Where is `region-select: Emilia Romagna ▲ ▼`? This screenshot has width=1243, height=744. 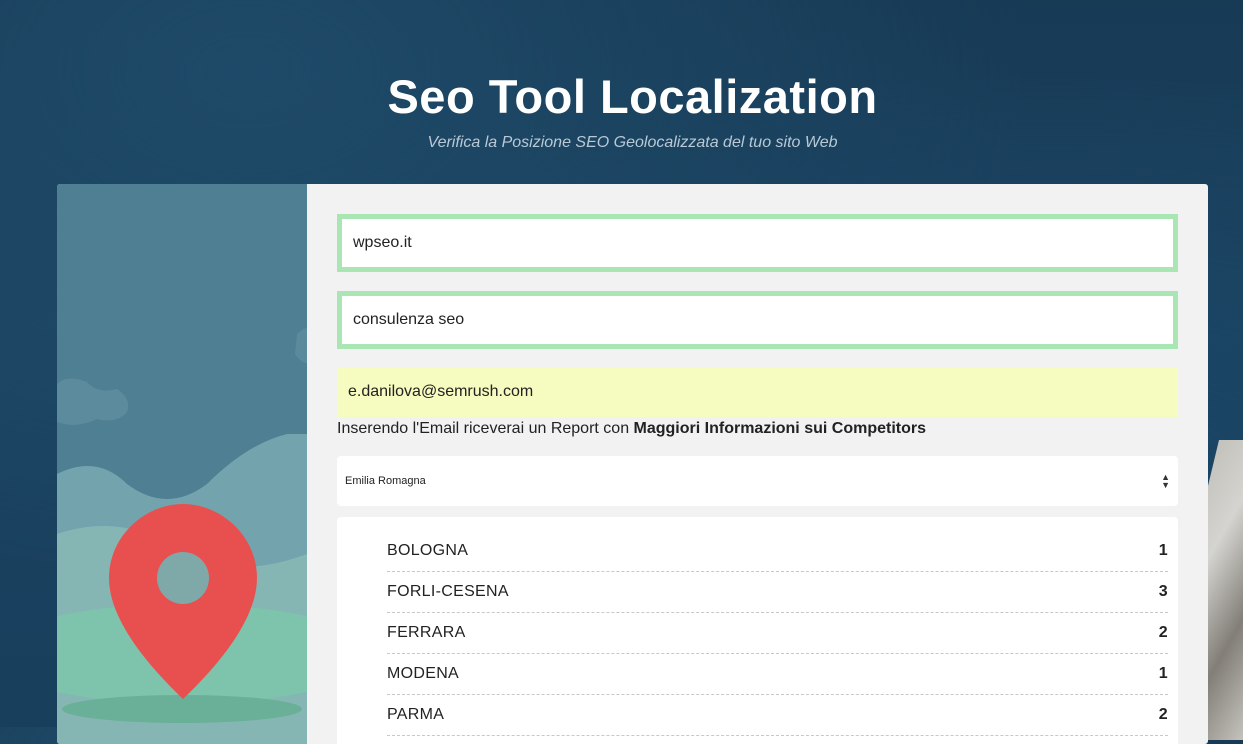
region-select: Emilia Romagna ▲ ▼ is located at coordinates (757, 481).